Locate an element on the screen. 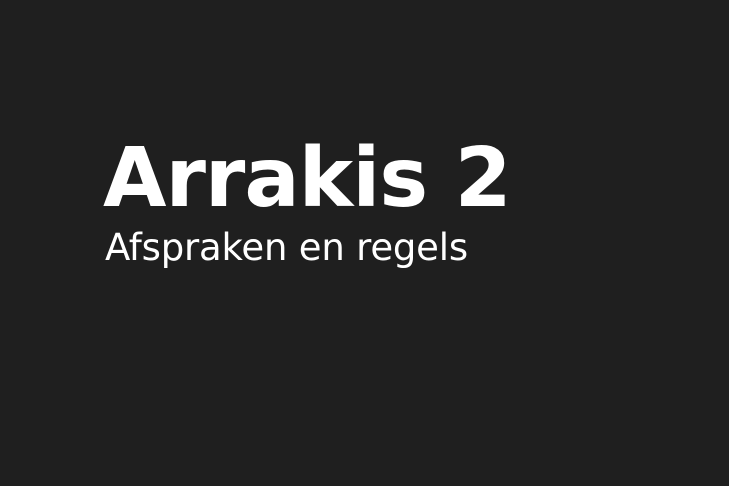 Image resolution: width=729 pixels, height=486 pixels. page-subtitle: Afspraken en regels is located at coordinates (286, 247).